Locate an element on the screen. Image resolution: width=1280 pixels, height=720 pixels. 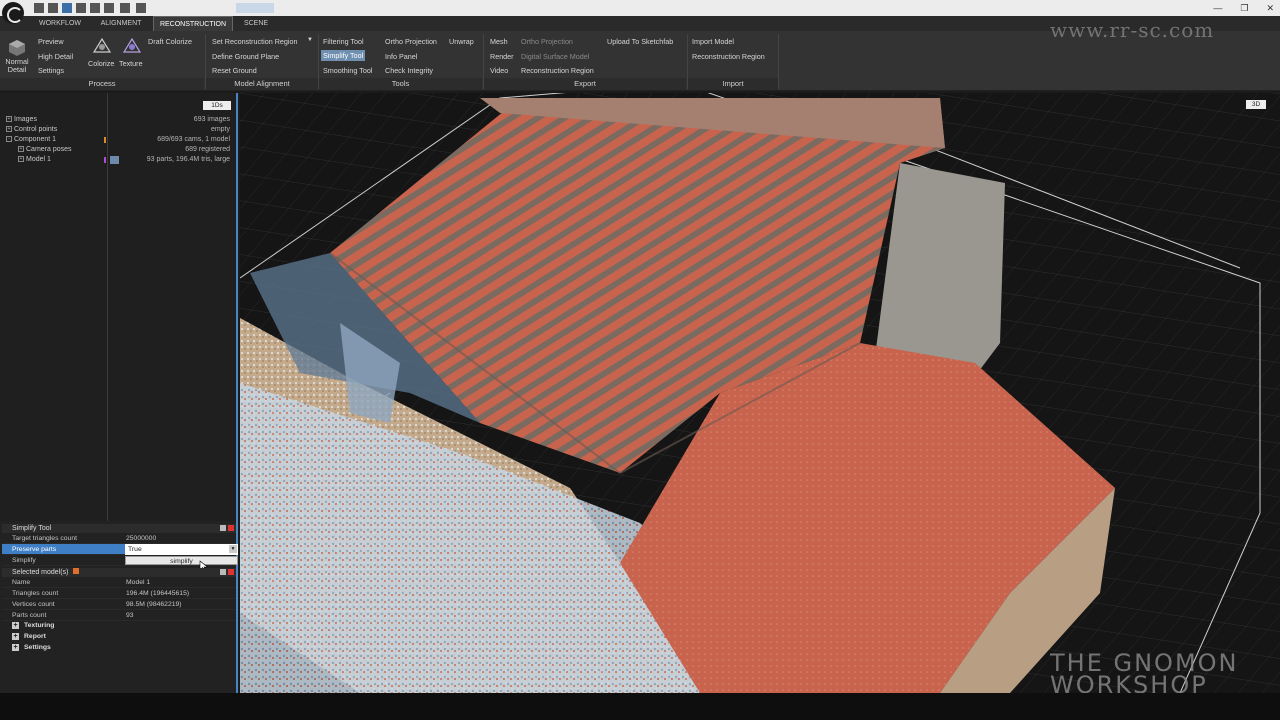
tree-row-model: + Model 1 93 parts, 196.4M tris, large is located at coordinates (118, 160).